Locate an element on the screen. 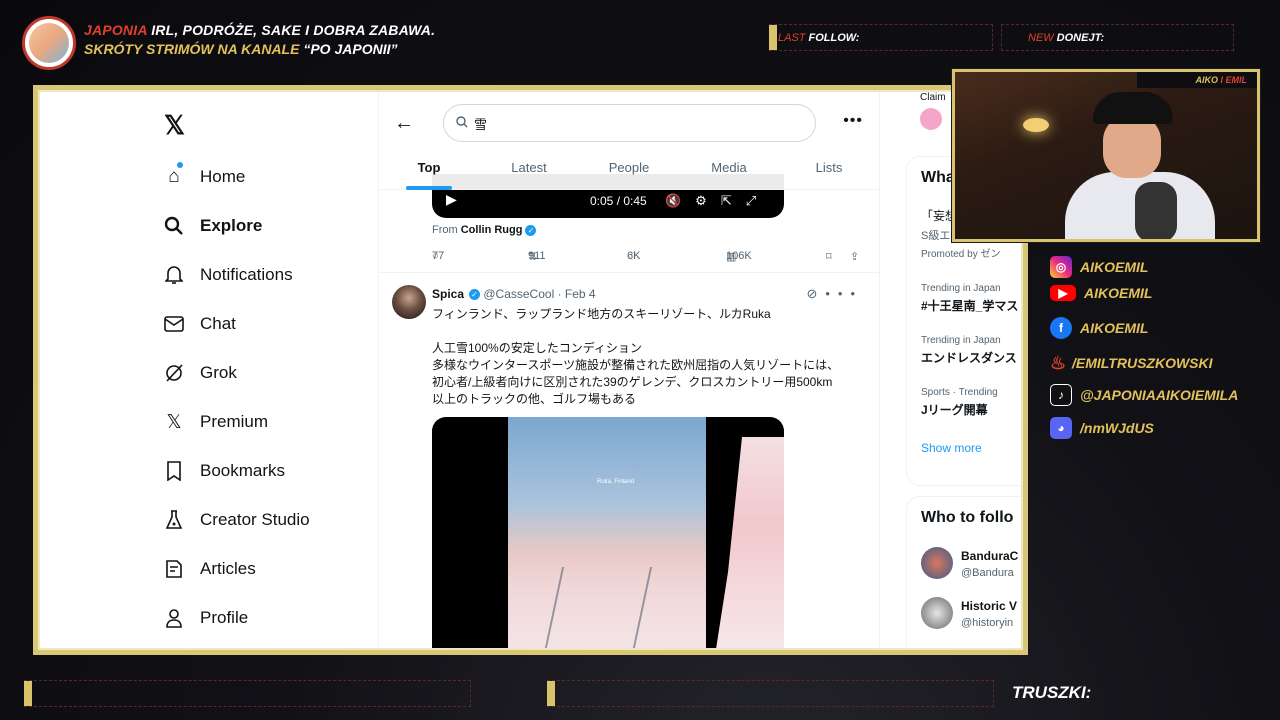 The image size is (1280, 720). sidebar-item-label: Chat is located at coordinates (218, 323).